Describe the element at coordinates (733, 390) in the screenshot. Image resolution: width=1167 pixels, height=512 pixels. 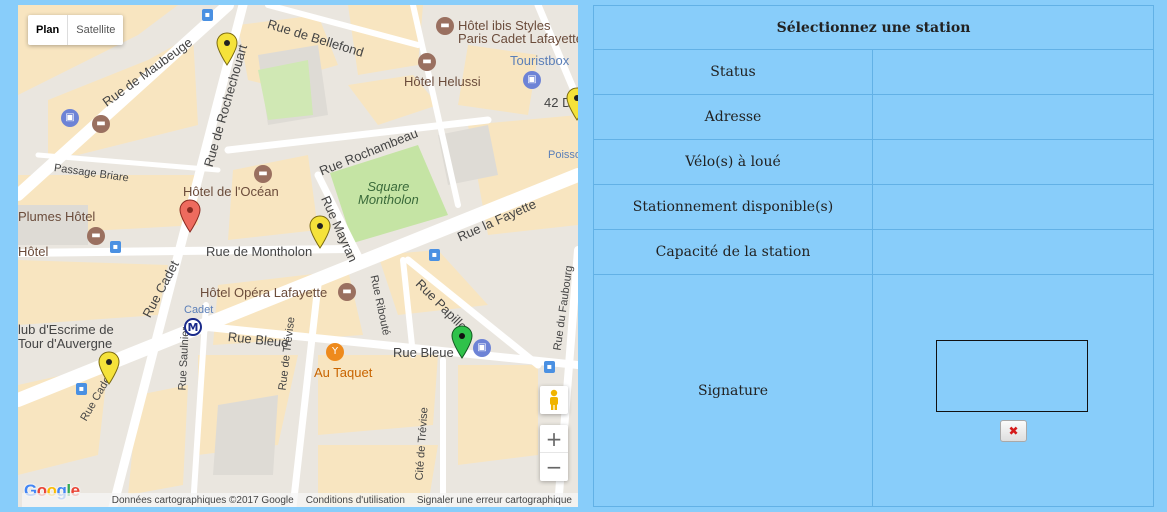
I see `signature-label: Signature` at that location.